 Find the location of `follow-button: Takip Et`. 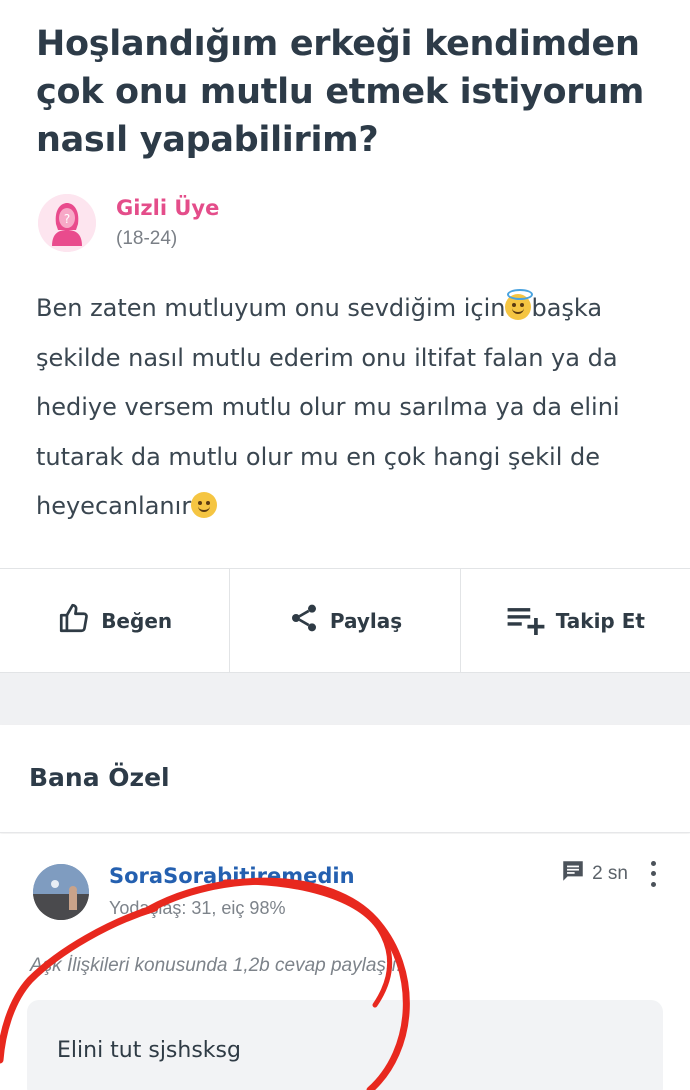

follow-button: Takip Et is located at coordinates (575, 620).